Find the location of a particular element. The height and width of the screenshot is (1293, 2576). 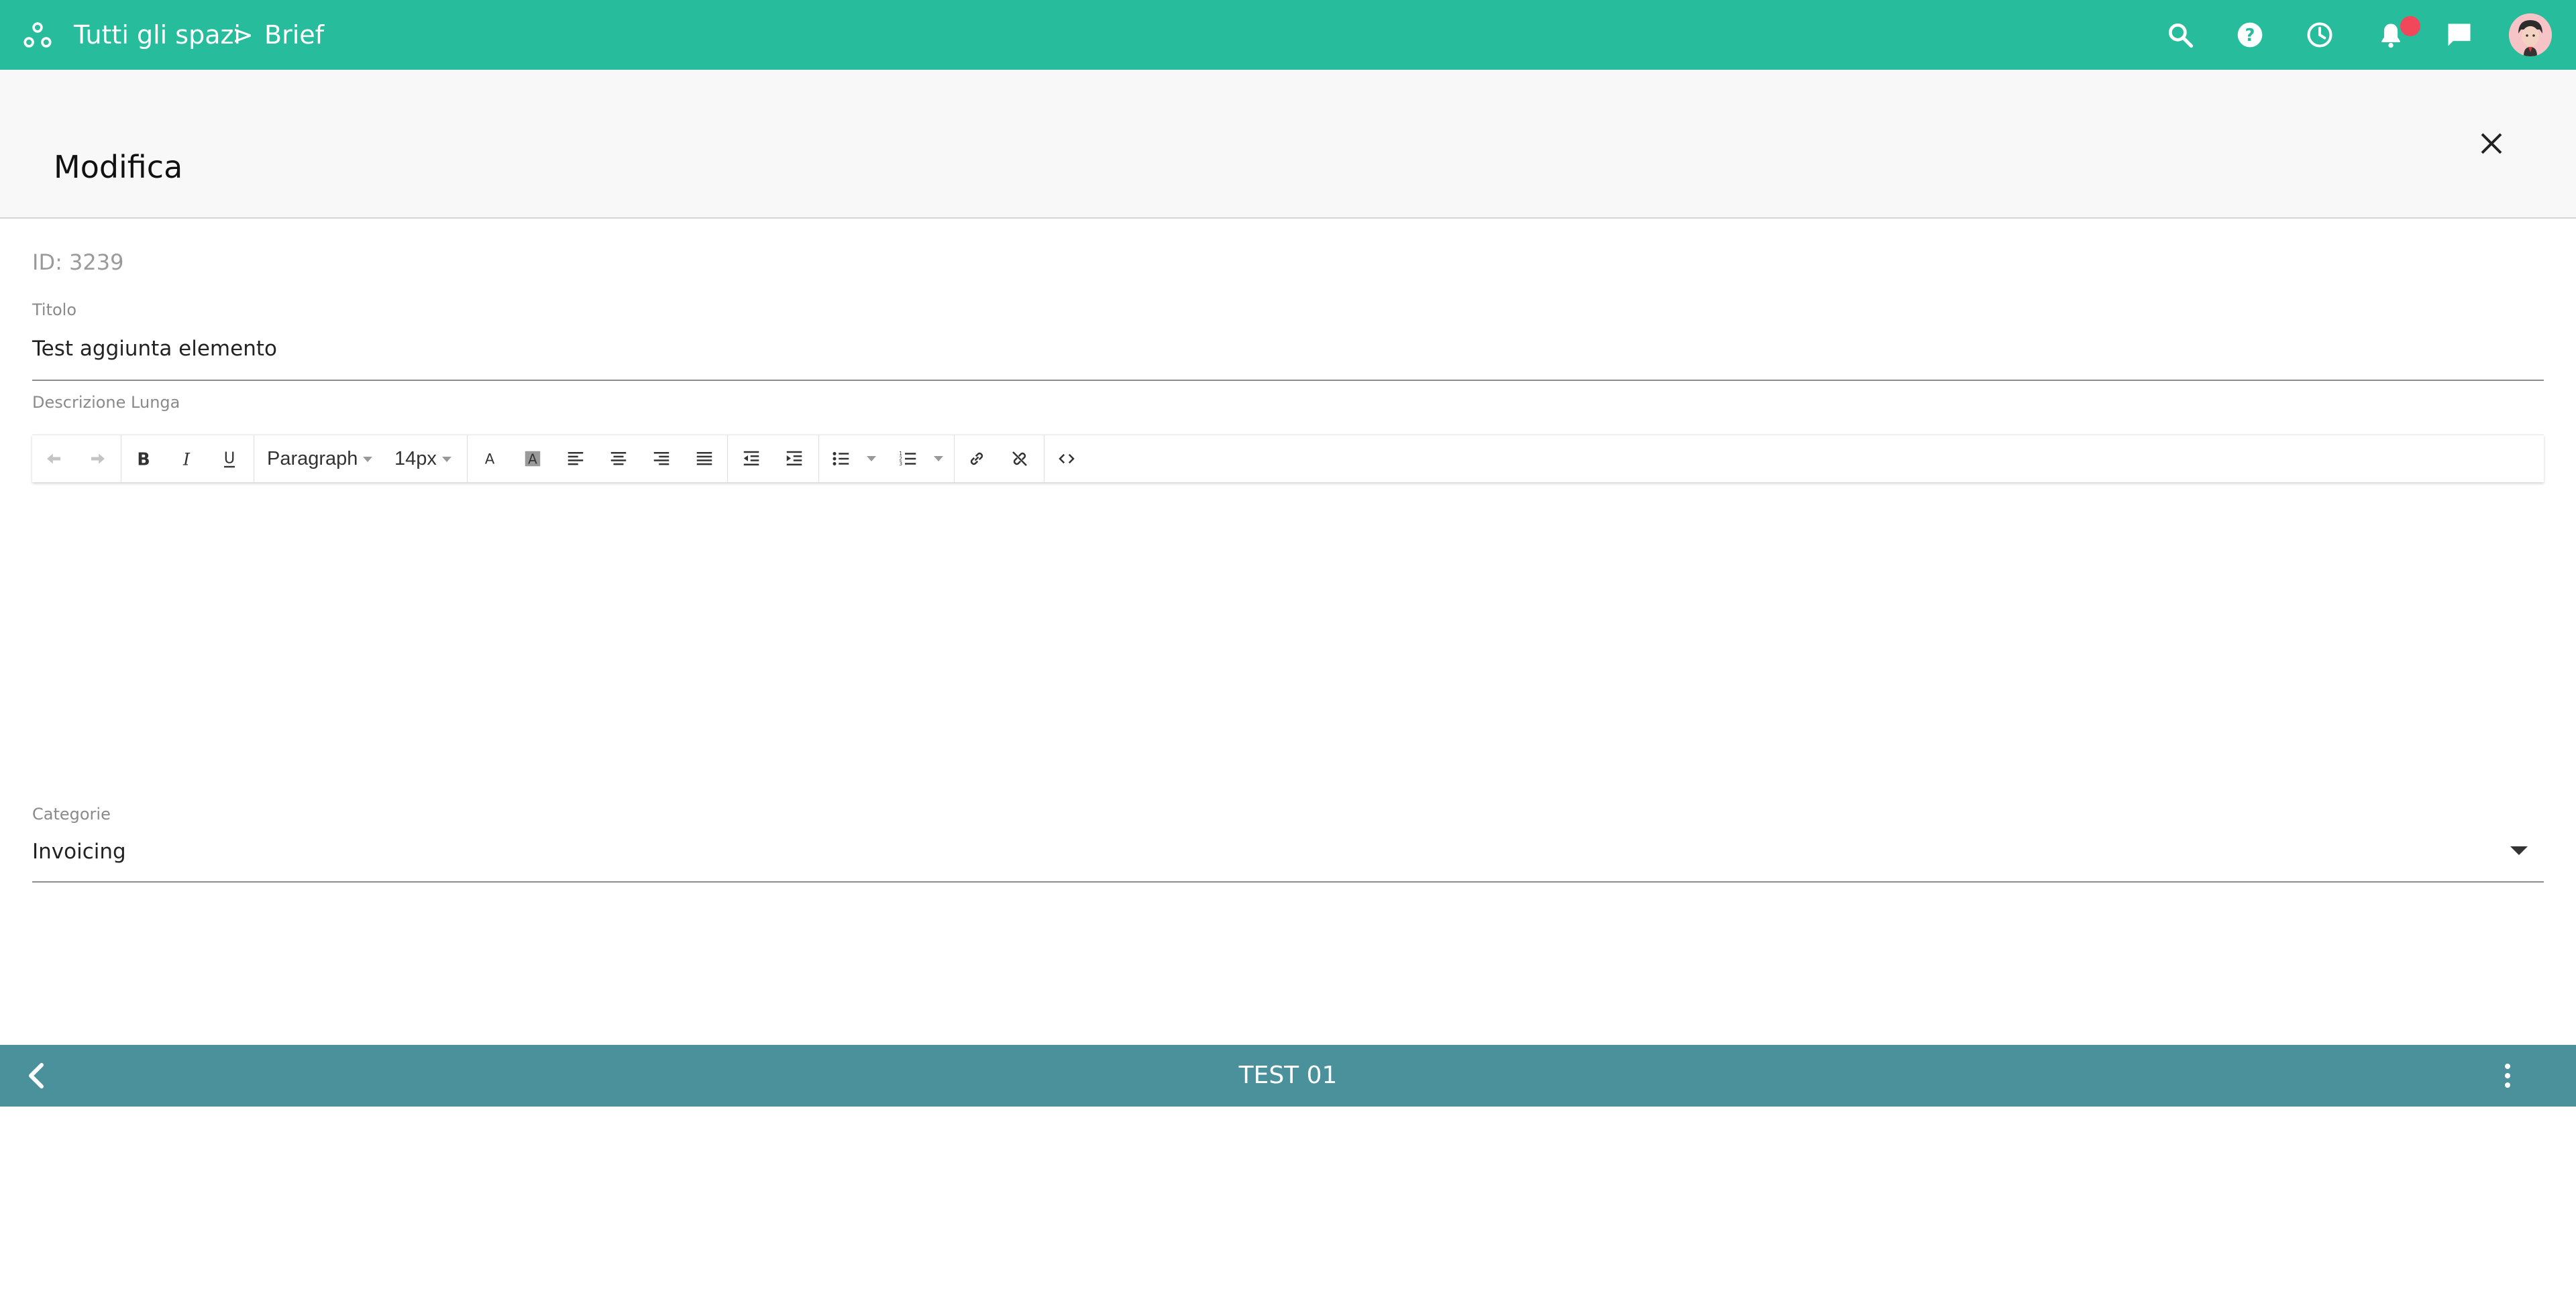

align-right-icon is located at coordinates (661, 458).